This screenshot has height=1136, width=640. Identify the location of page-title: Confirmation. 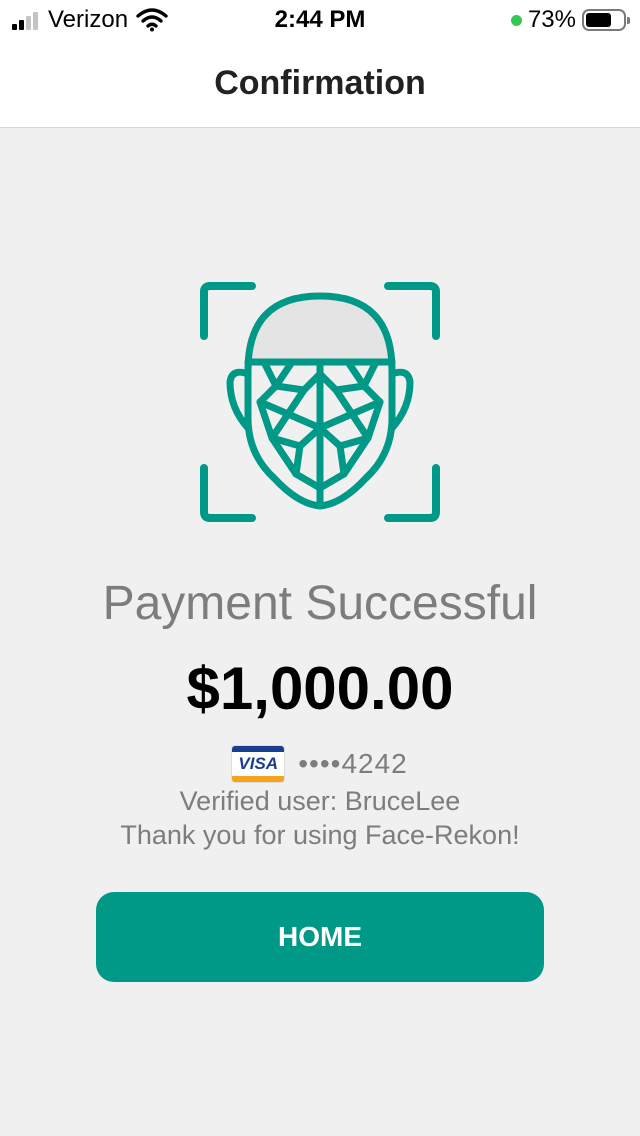
(320, 83).